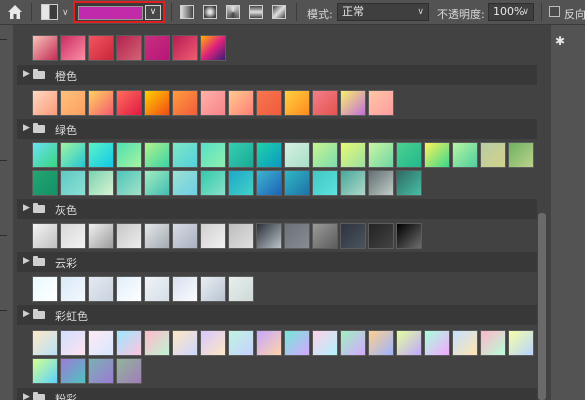 The height and width of the screenshot is (400, 585). I want to click on gradient-tool-preset-button, so click(49, 12).